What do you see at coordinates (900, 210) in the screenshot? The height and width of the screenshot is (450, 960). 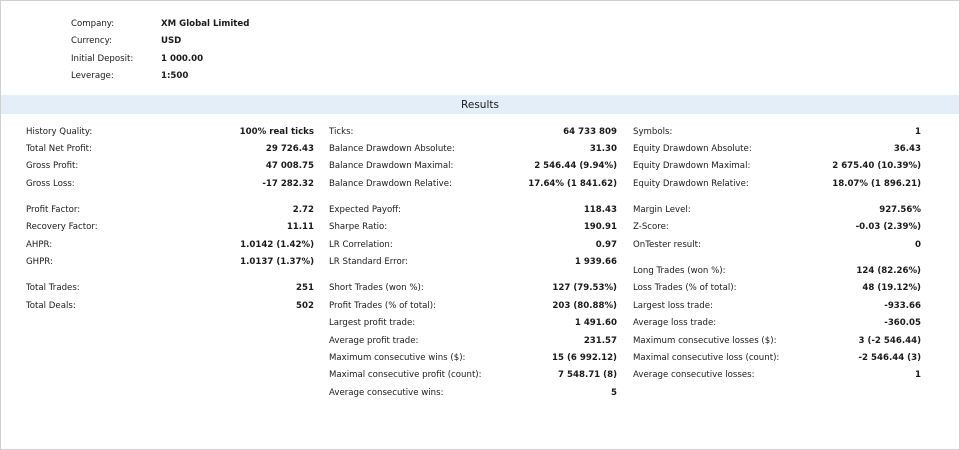 I see `stat-value: 927.56%` at bounding box center [900, 210].